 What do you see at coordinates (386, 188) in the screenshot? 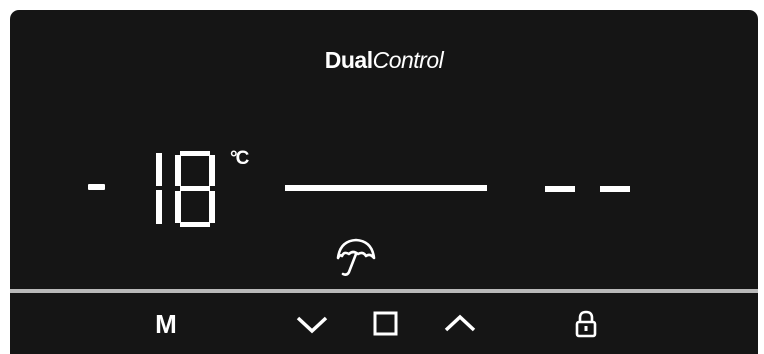
I see `level-bar` at bounding box center [386, 188].